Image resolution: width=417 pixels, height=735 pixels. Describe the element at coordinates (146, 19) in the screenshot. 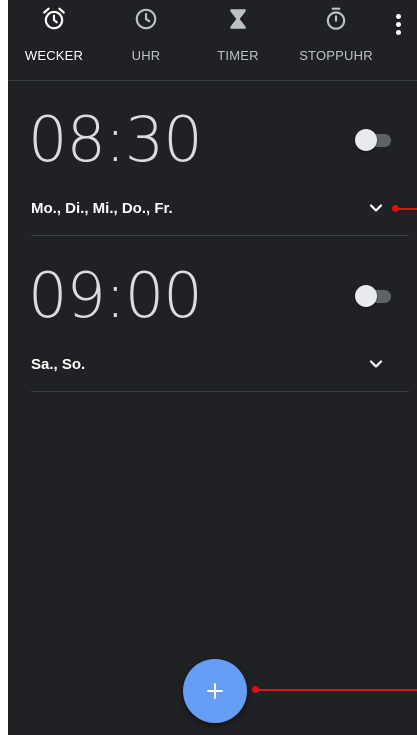

I see `clock-icon` at that location.